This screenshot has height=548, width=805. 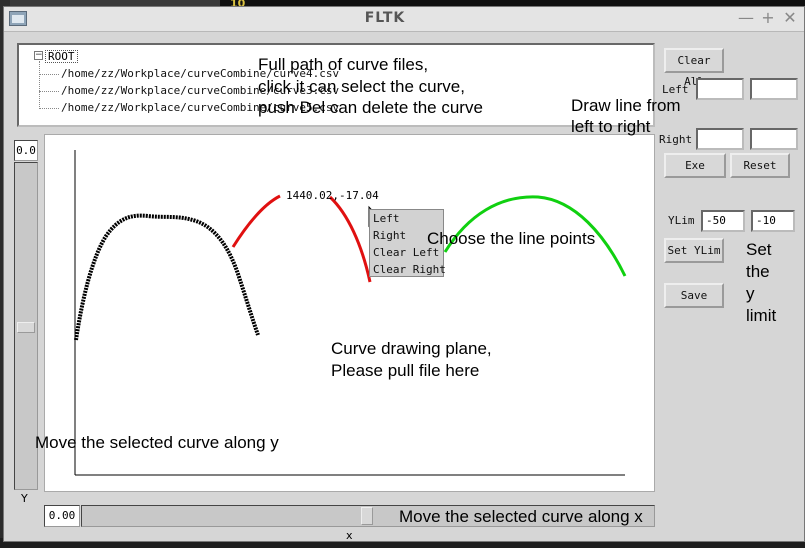 What do you see at coordinates (695, 165) in the screenshot?
I see `exe-button: Exe` at bounding box center [695, 165].